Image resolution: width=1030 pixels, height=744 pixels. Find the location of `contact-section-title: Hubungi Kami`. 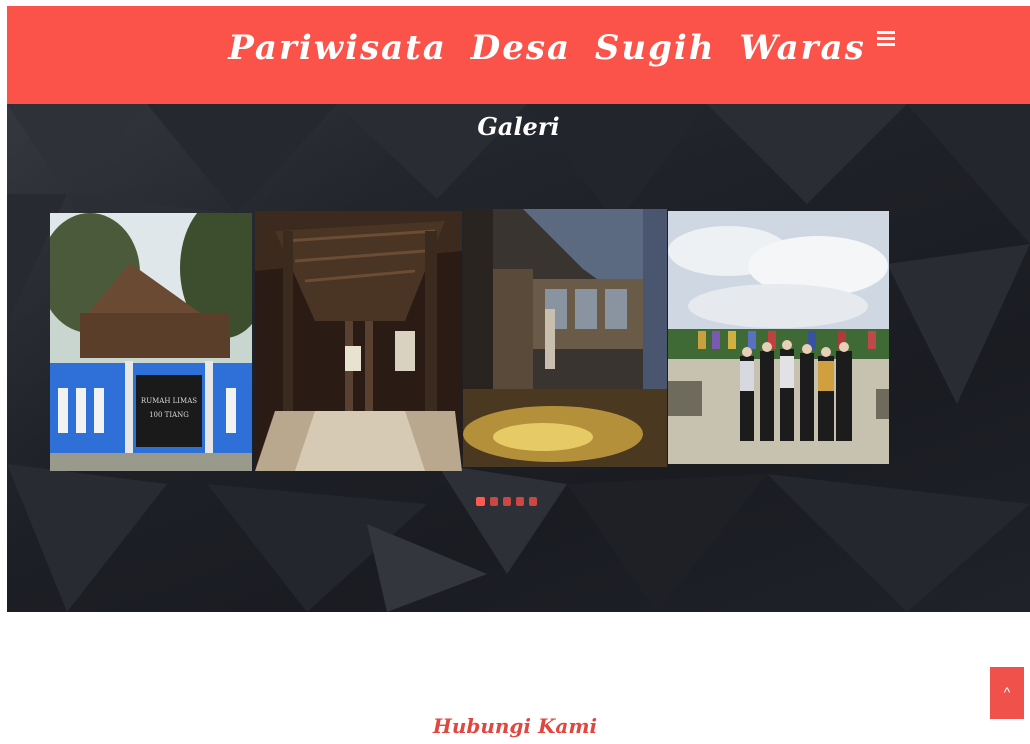

contact-section-title: Hubungi Kami is located at coordinates (515, 726).